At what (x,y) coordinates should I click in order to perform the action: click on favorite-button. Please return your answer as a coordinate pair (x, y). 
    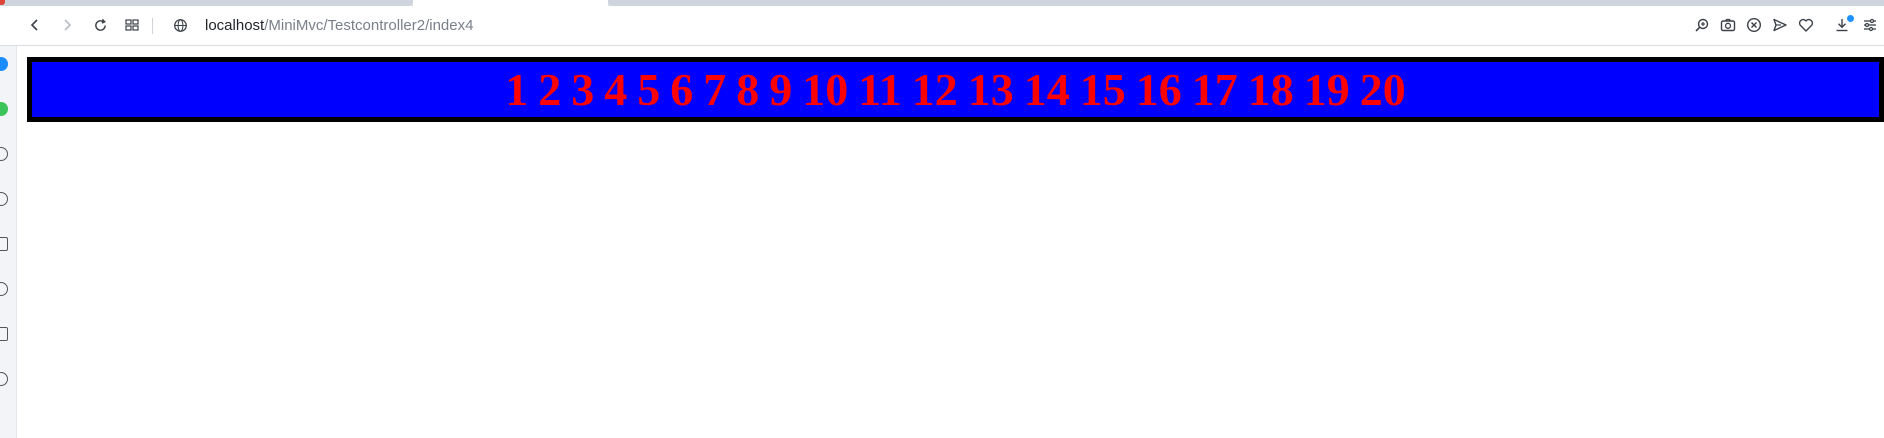
    Looking at the image, I should click on (1806, 25).